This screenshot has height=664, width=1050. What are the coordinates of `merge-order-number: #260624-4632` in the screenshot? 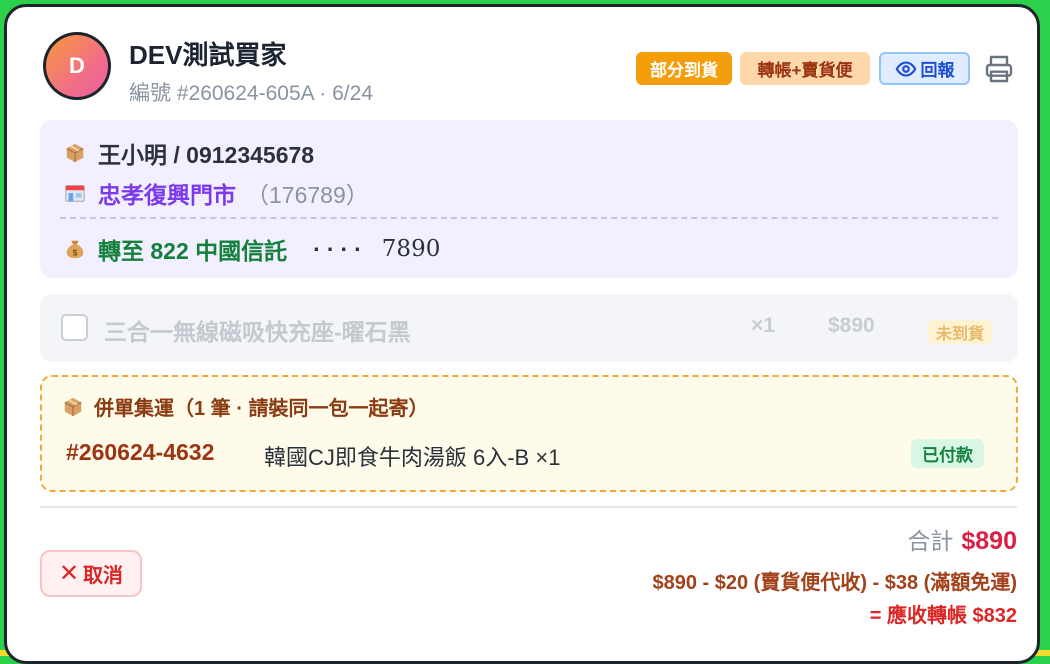 It's located at (140, 452).